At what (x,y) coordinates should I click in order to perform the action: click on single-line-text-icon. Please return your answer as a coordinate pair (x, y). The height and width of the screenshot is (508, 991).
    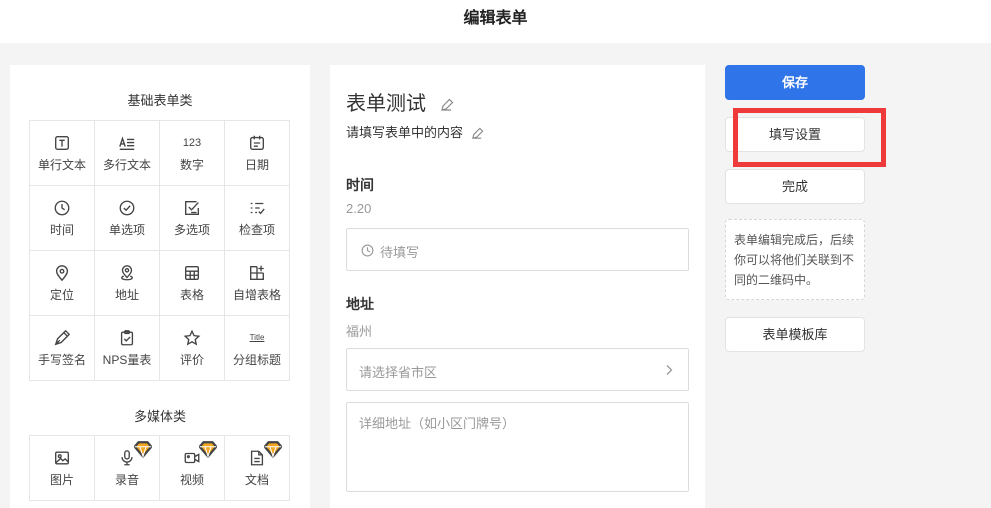
    Looking at the image, I should click on (62, 142).